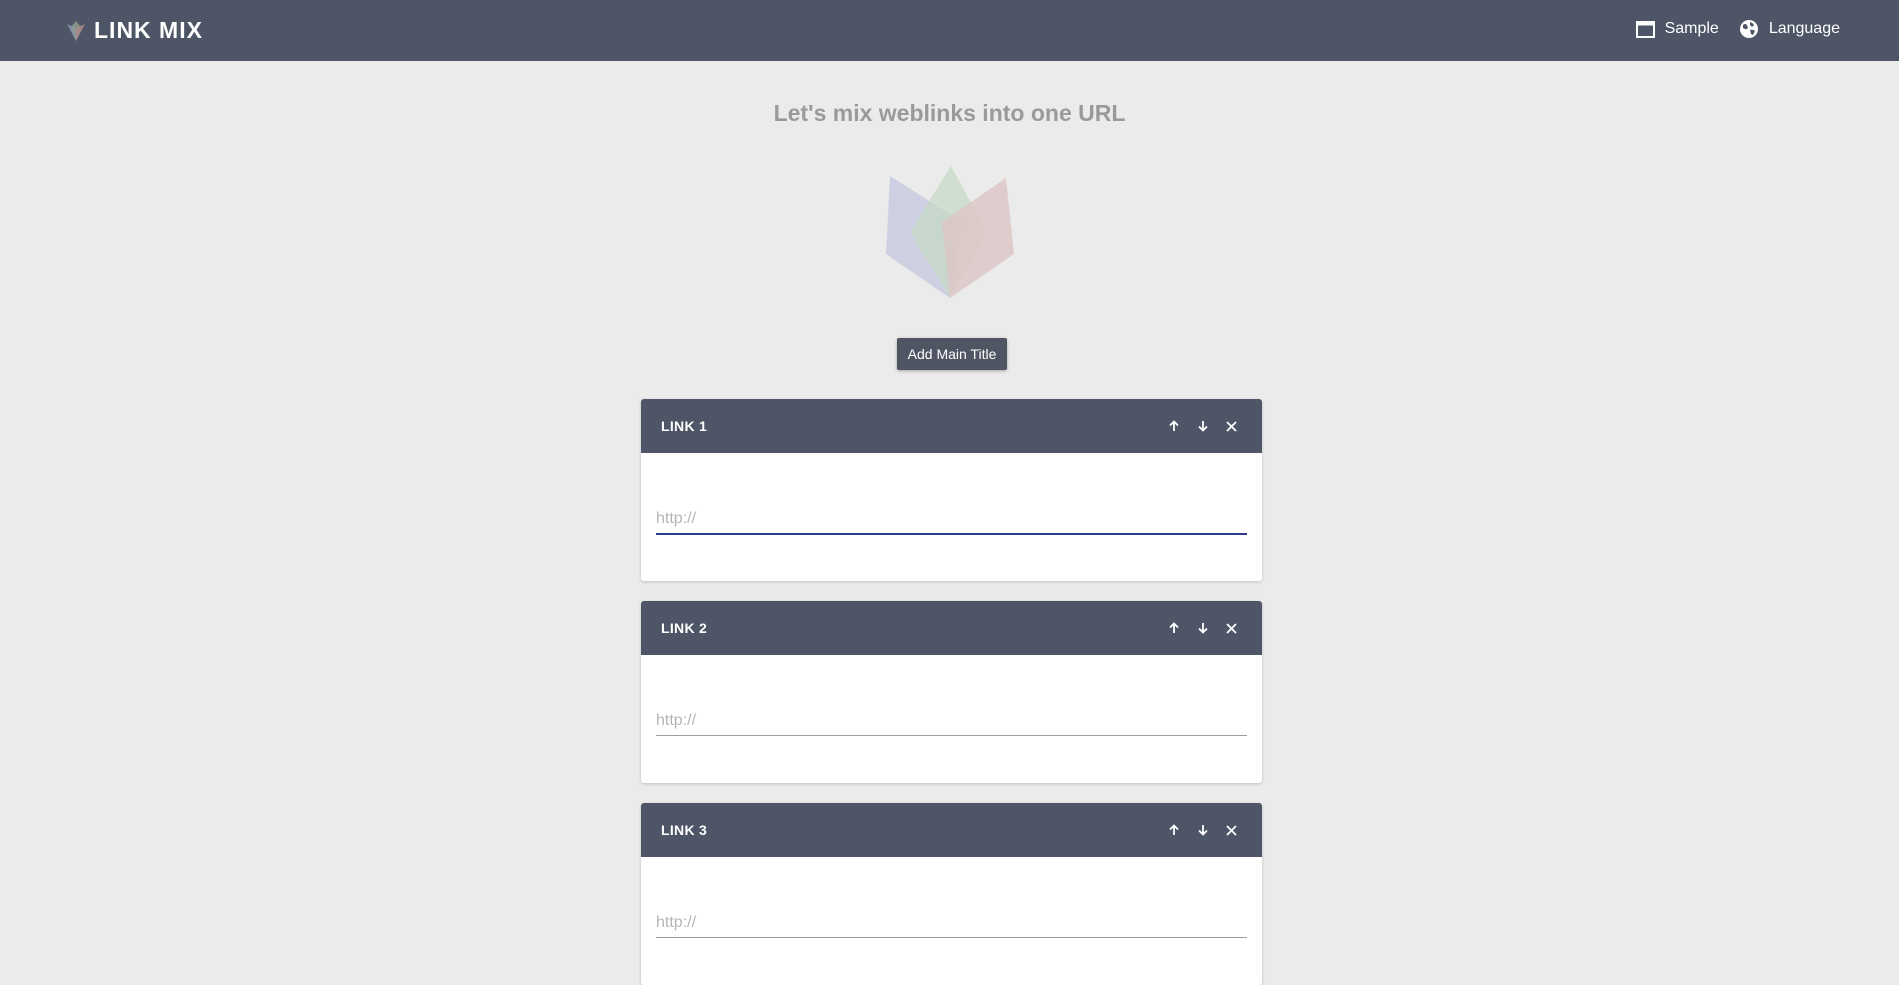  I want to click on link-card-3: LINK 3, so click(951, 894).